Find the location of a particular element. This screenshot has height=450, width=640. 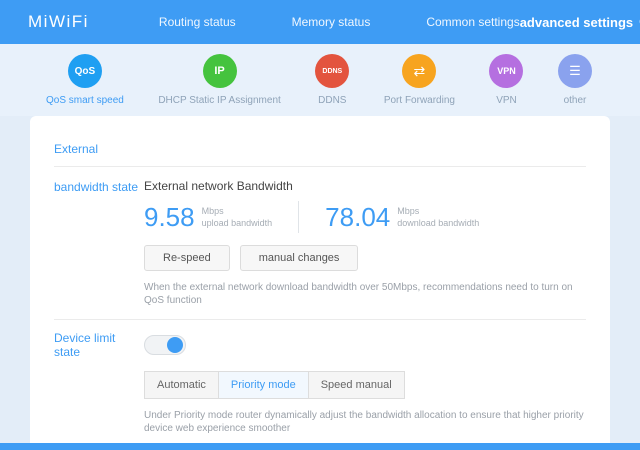

tab-other: ☰ other is located at coordinates (575, 80).